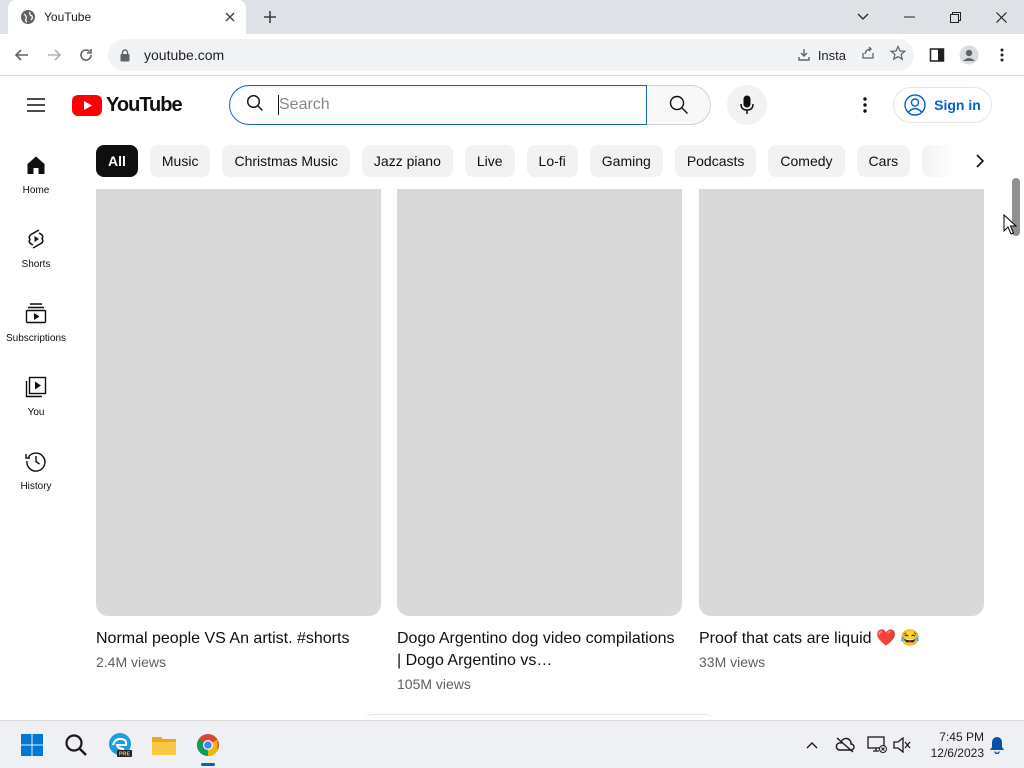 Image resolution: width=1024 pixels, height=768 pixels. Describe the element at coordinates (1002, 55) in the screenshot. I see `browser-menu-icon` at that location.